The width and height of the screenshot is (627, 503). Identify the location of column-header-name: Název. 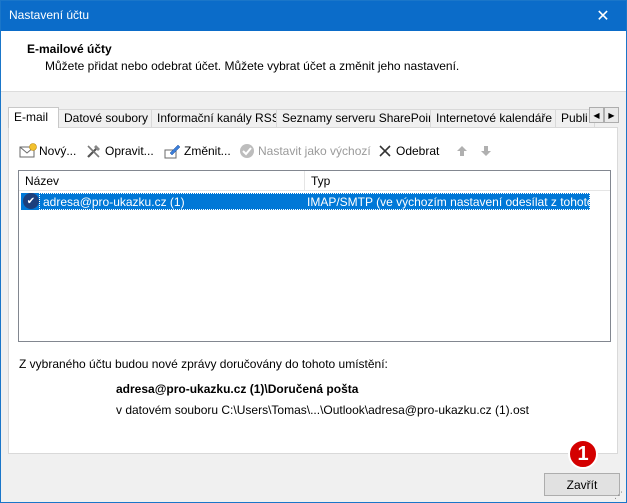
(162, 181).